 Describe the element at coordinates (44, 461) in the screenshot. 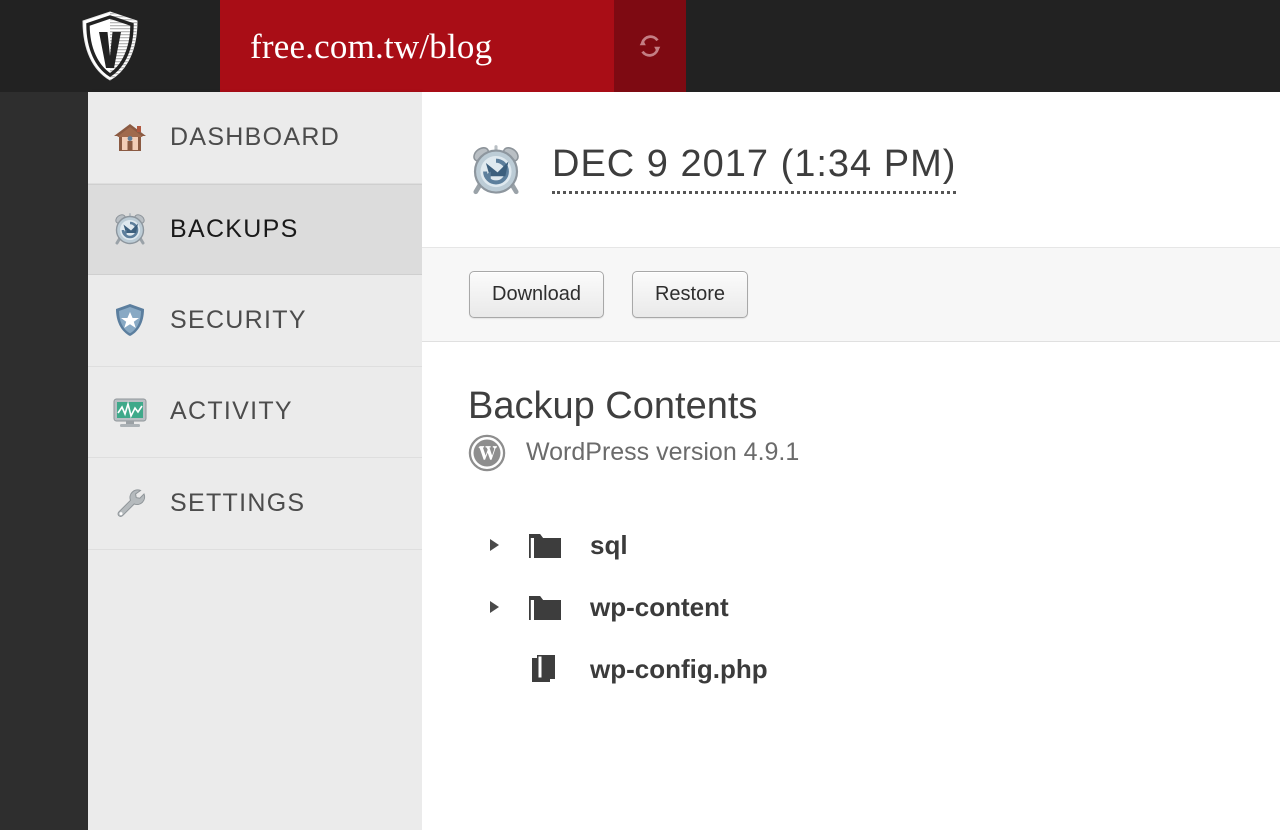

I see `left-gutter` at that location.